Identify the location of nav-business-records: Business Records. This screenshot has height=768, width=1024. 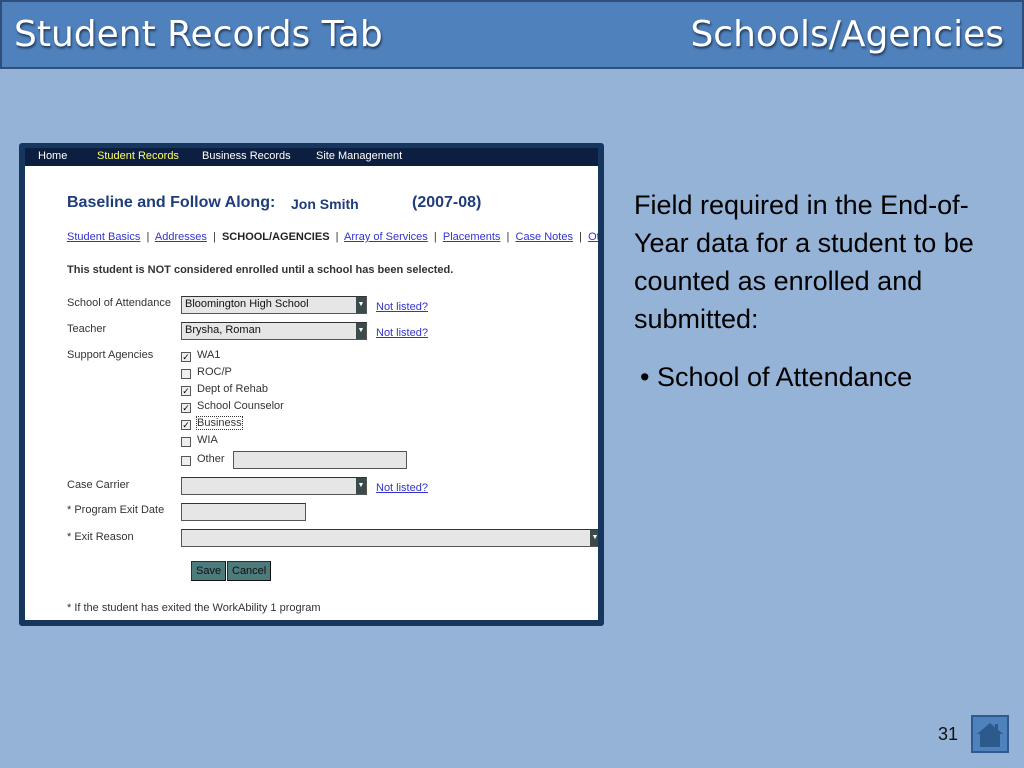
(246, 156).